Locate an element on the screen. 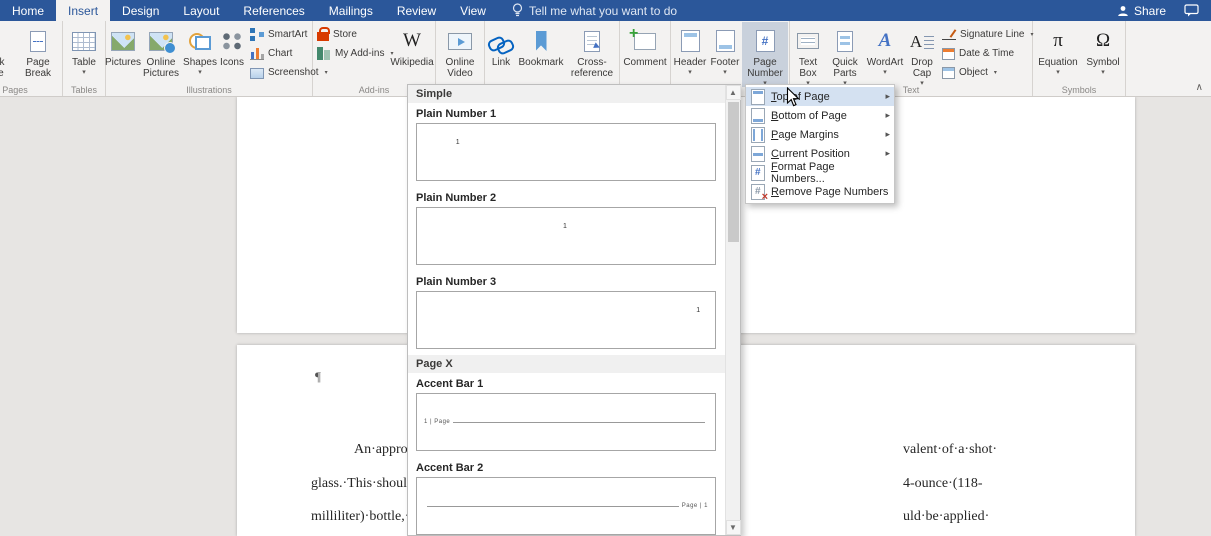  gallery-item-accent-bar-1: Accent Bar 1 1 | Page is located at coordinates (566, 412).